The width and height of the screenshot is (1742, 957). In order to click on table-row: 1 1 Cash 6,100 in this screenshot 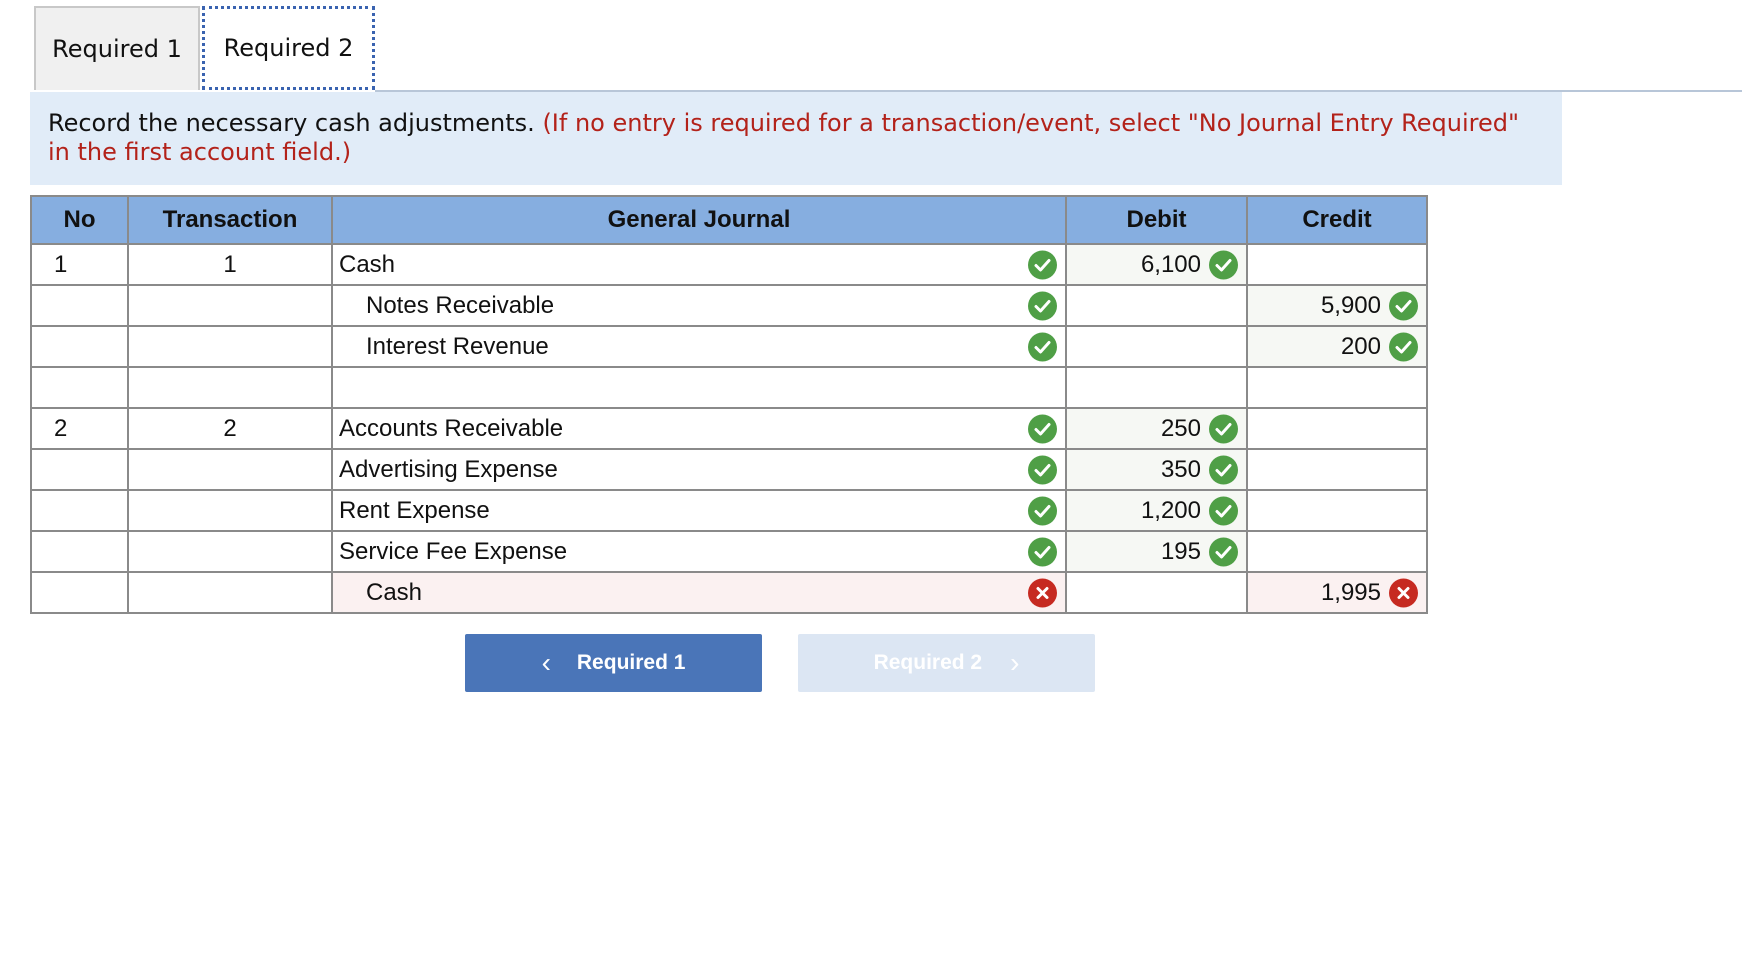, I will do `click(729, 264)`.